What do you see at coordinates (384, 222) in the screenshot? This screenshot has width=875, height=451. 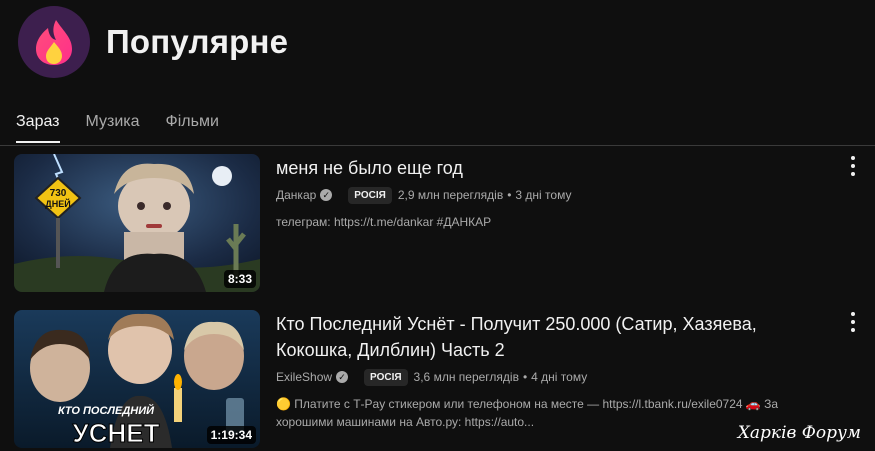 I see `video-description: телеграм: https://t.me/dankar #ДАНКАР` at bounding box center [384, 222].